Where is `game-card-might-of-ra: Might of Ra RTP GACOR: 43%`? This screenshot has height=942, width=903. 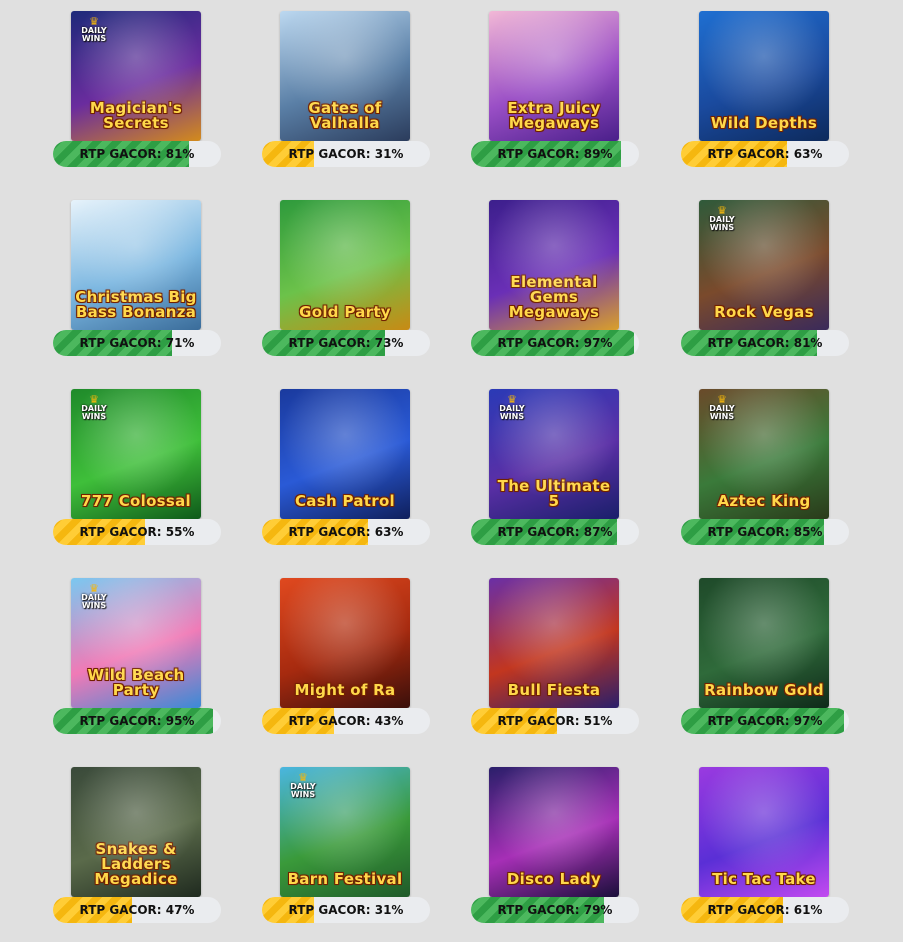
game-card-might-of-ra: Might of Ra RTP GACOR: 43% is located at coordinates (347, 658).